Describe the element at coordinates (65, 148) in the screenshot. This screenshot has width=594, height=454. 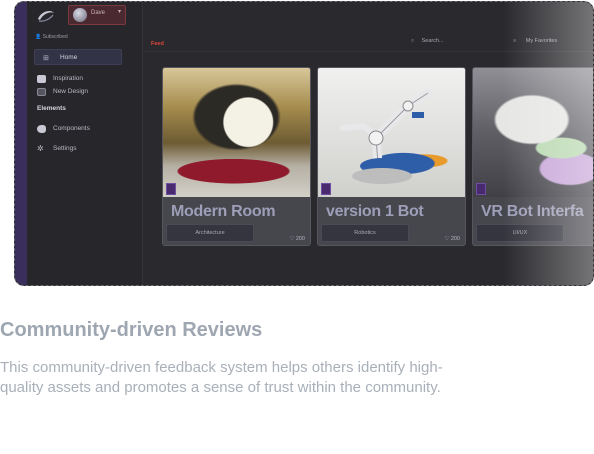
I see `sidebar-item-label: Settings` at that location.